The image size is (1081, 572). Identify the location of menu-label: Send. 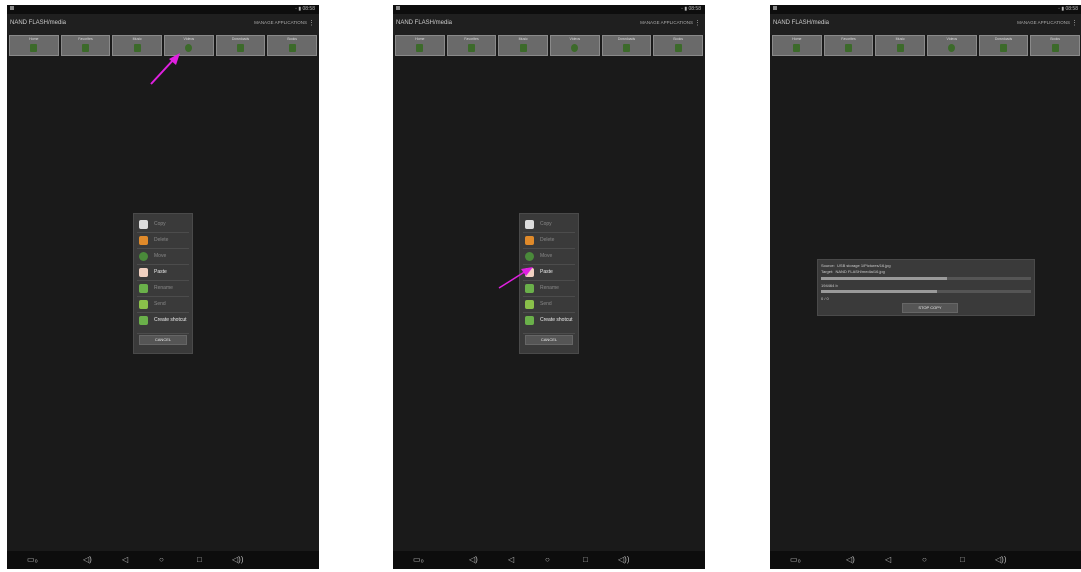
(546, 304).